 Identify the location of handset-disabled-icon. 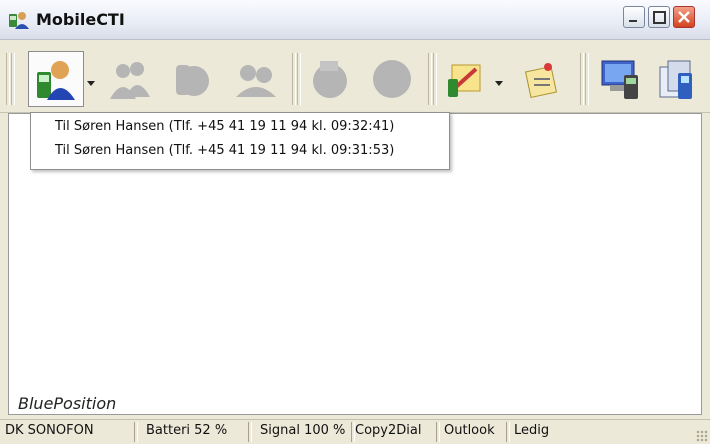
(192, 80).